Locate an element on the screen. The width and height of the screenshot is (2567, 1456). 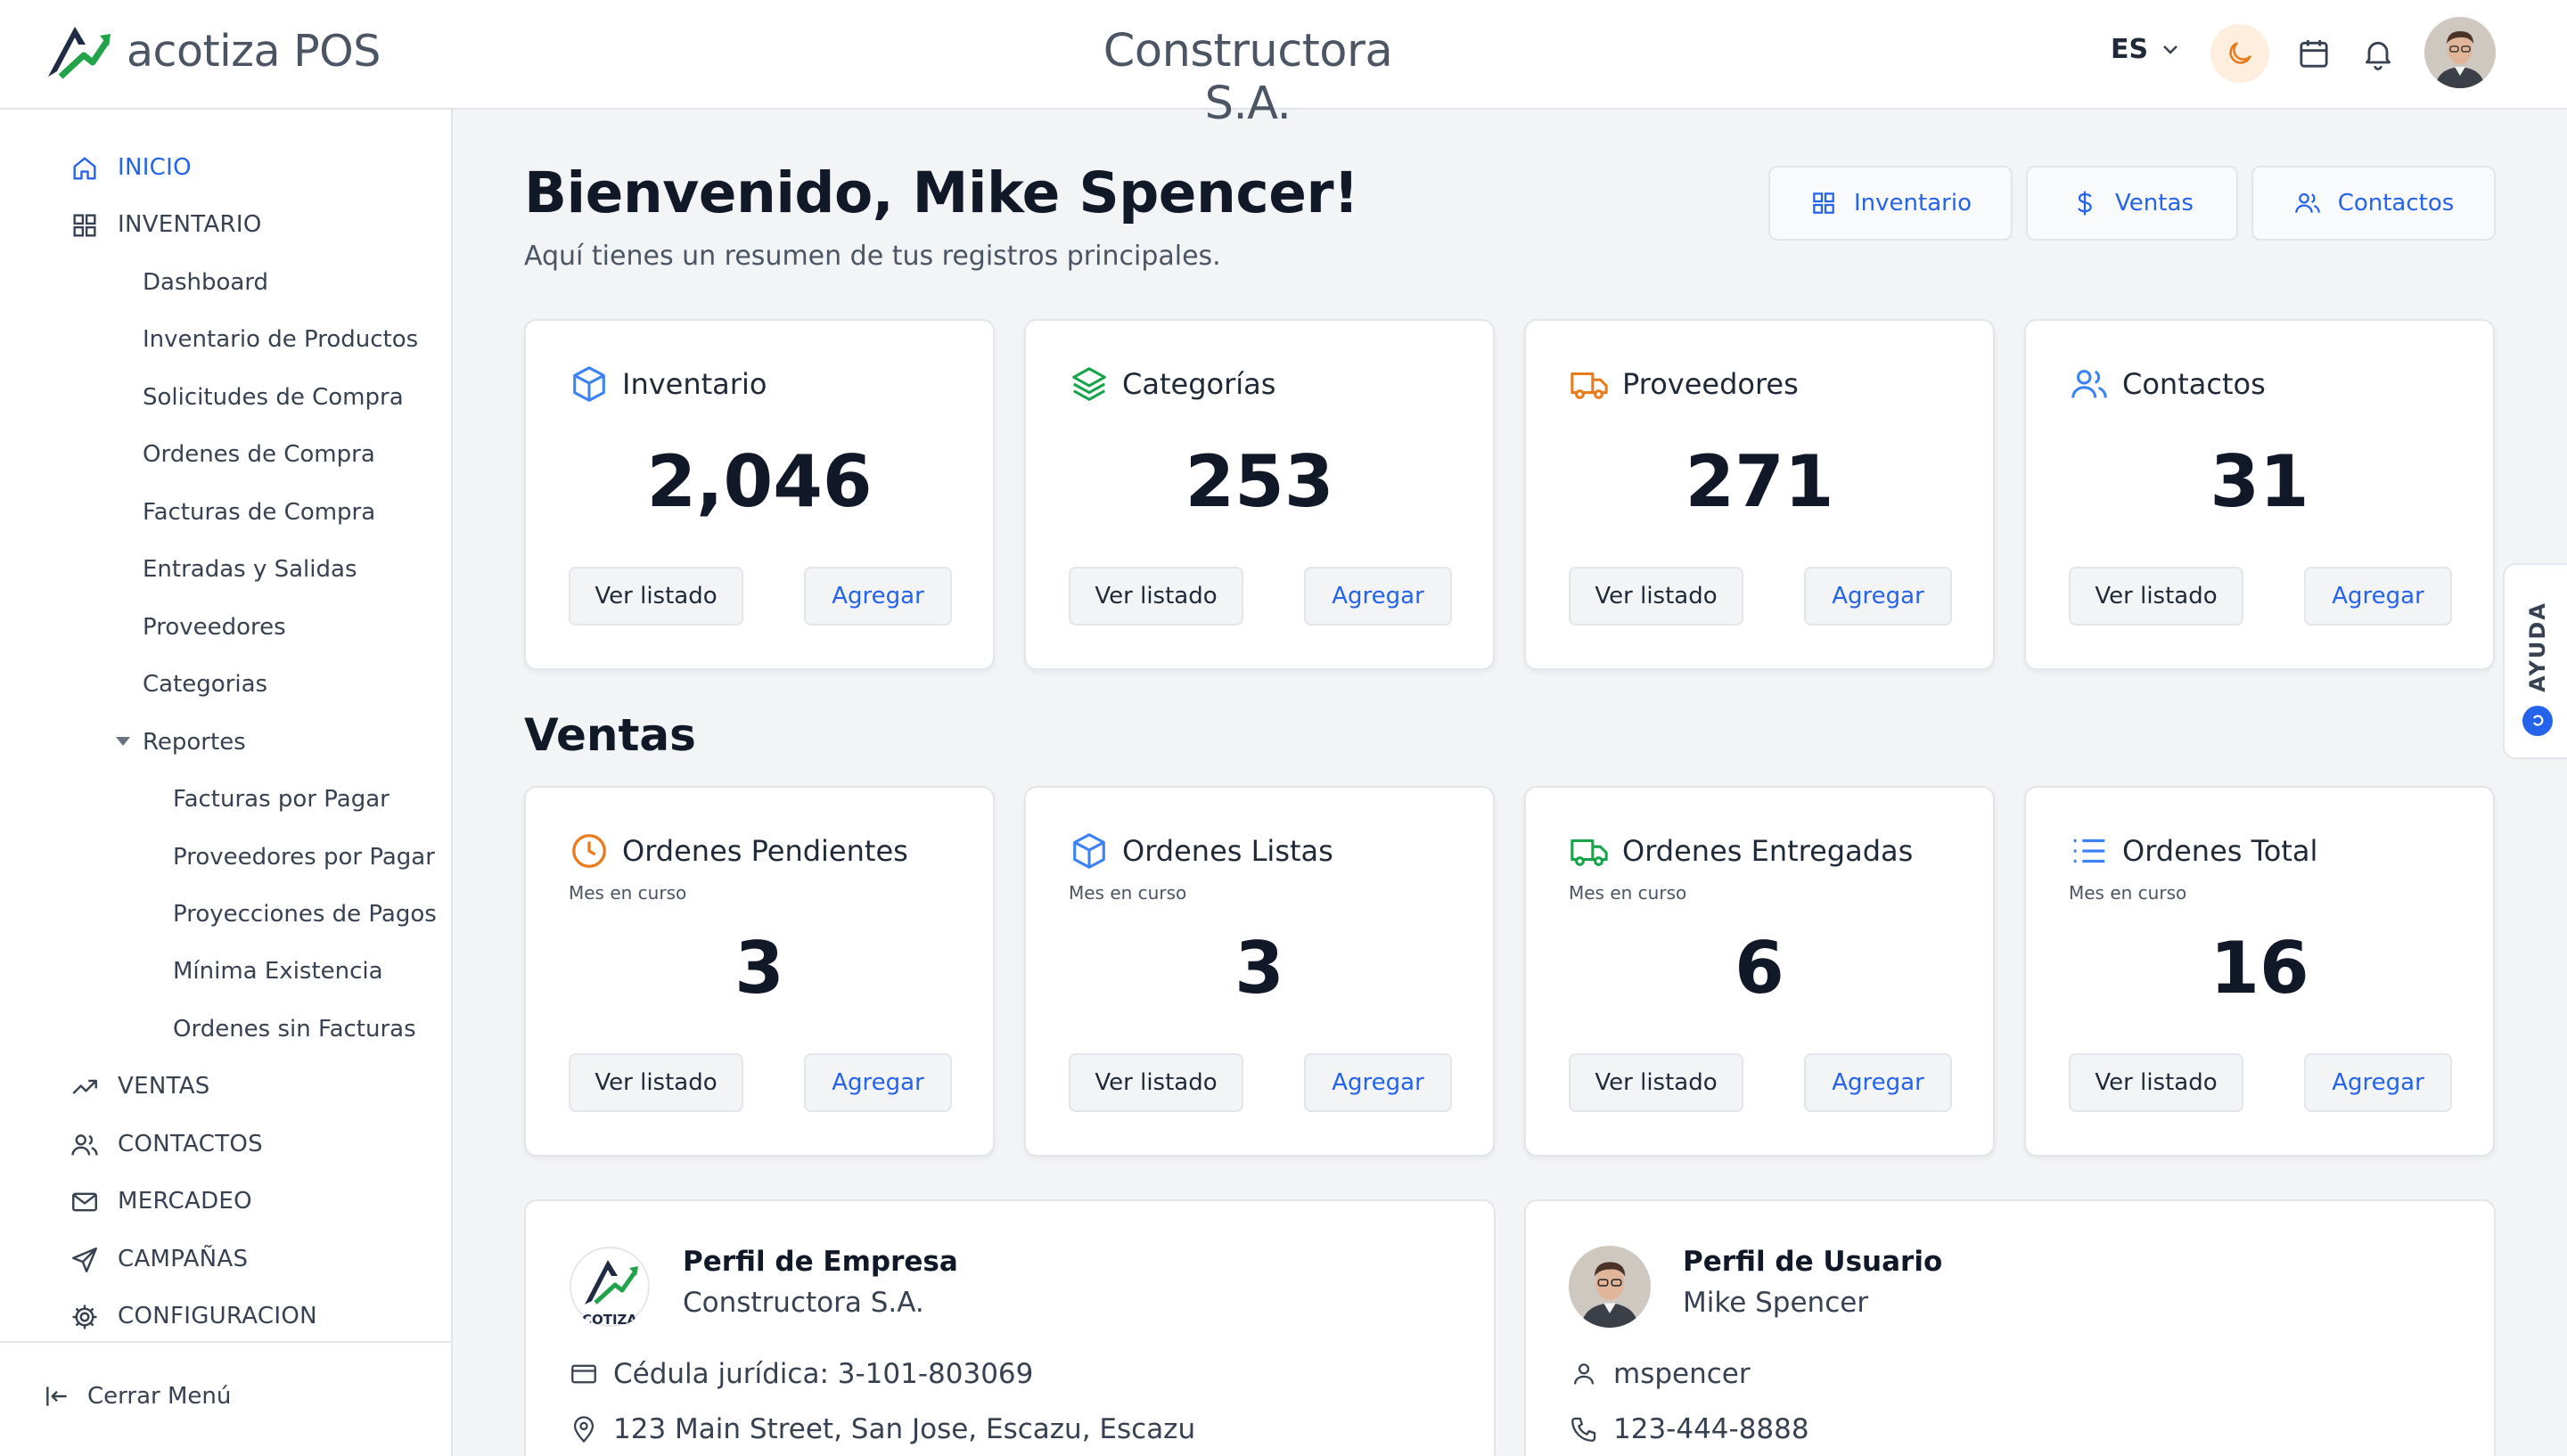
card-title: Ordenes Entregadas is located at coordinates (1768, 851).